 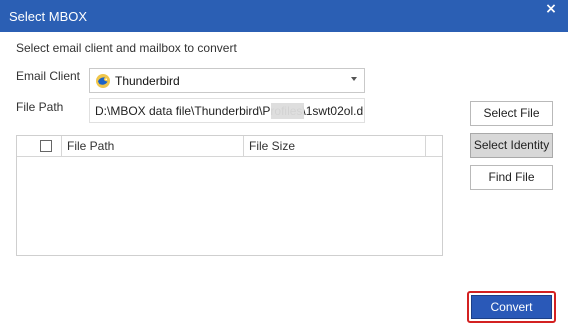 What do you see at coordinates (287, 111) in the screenshot?
I see `redacted-path-segment` at bounding box center [287, 111].